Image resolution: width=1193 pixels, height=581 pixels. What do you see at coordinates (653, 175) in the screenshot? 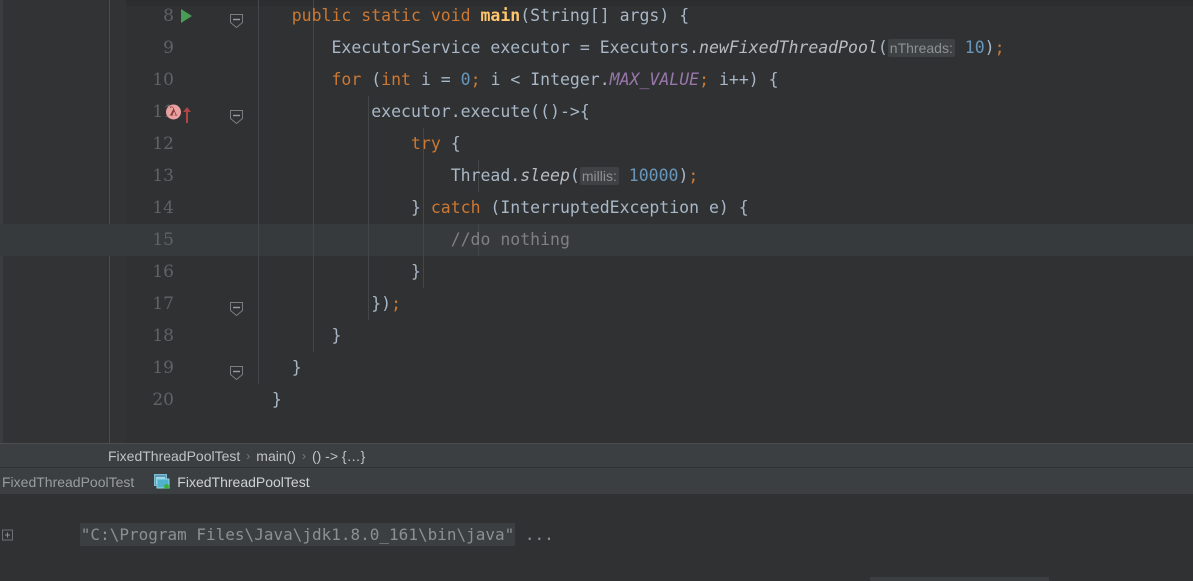
I see `code-token: 10000` at bounding box center [653, 175].